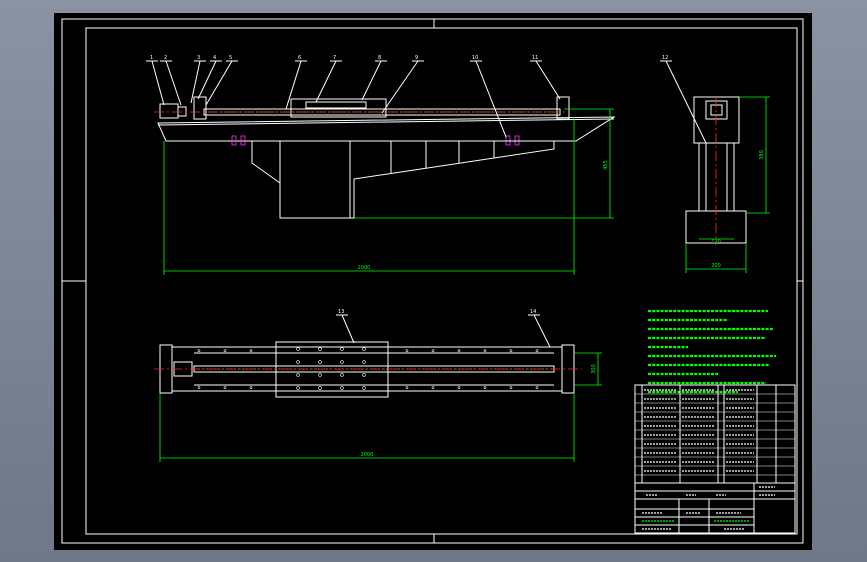  What do you see at coordinates (334, 58) in the screenshot?
I see `balloon-7: 7` at bounding box center [334, 58].